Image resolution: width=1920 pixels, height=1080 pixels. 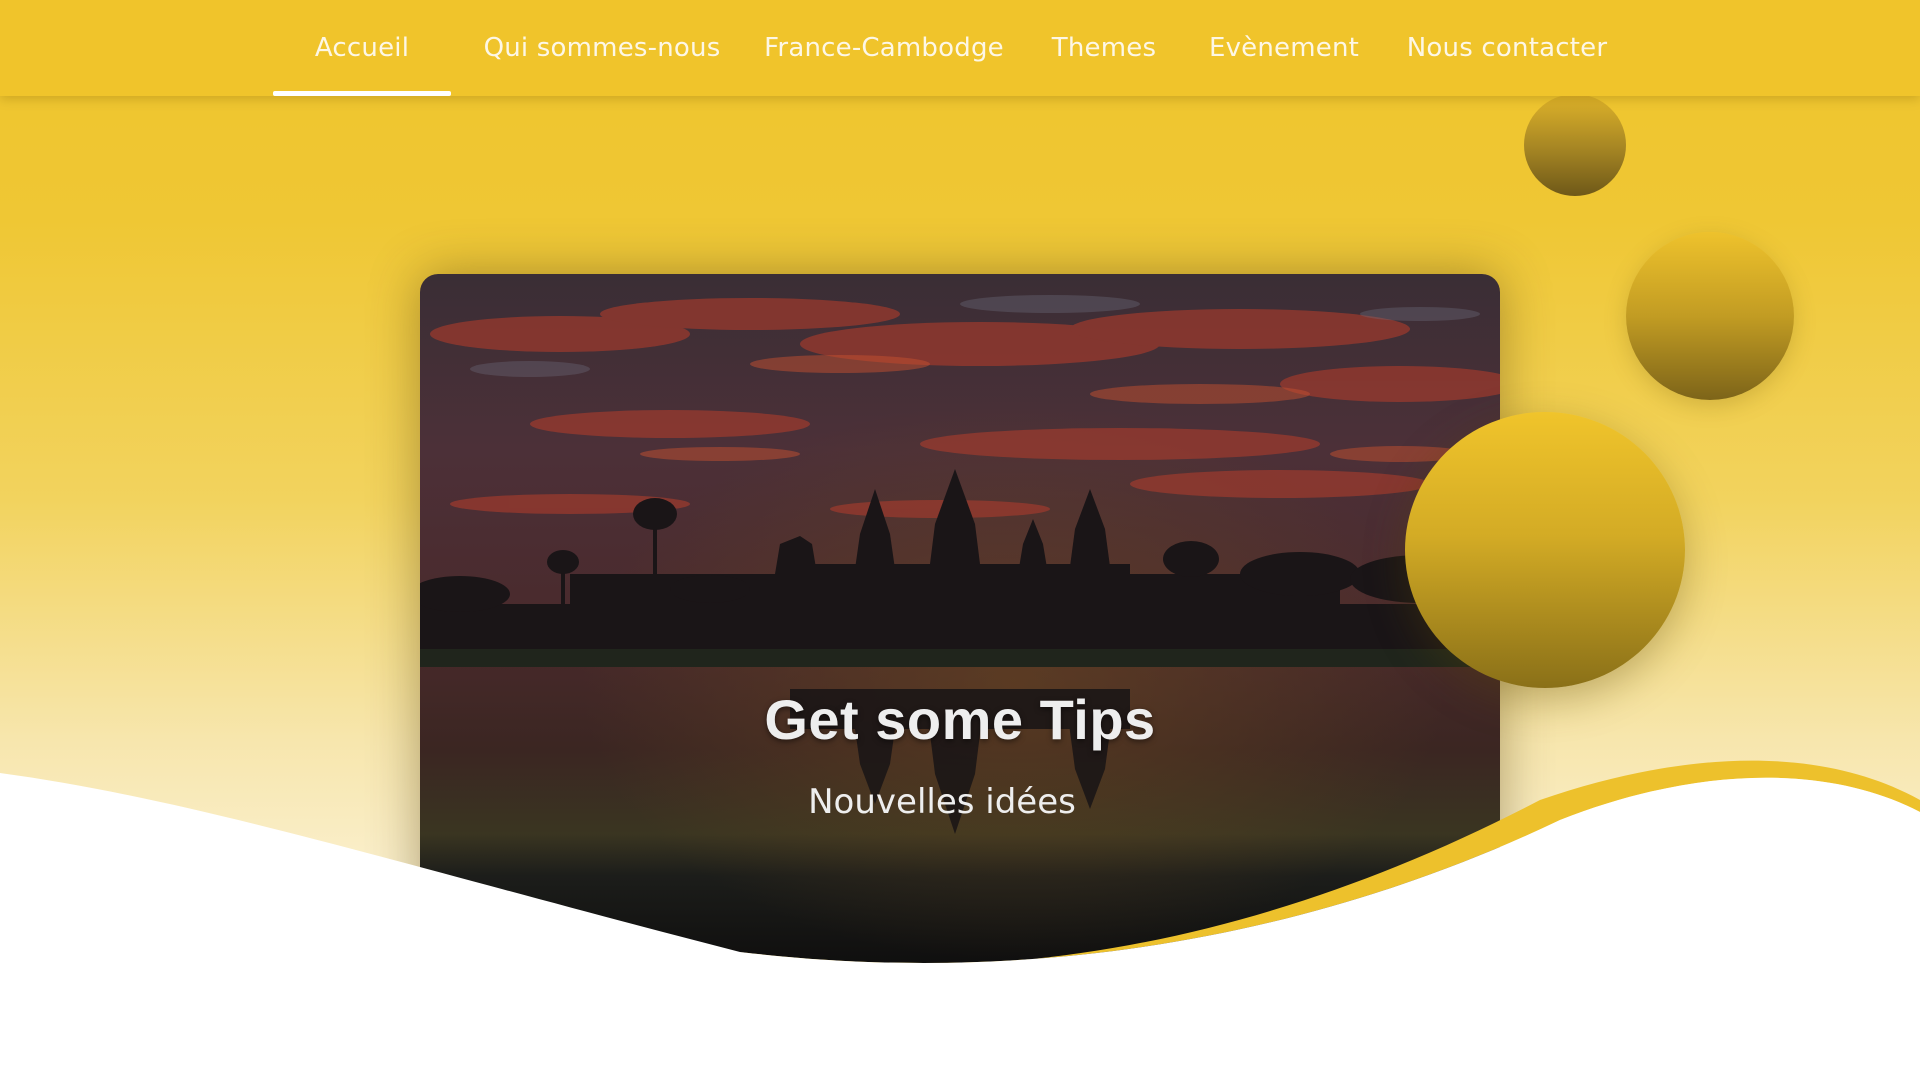 I want to click on nav-item-qui-sommes-nous: Qui sommes-nous, so click(x=602, y=48).